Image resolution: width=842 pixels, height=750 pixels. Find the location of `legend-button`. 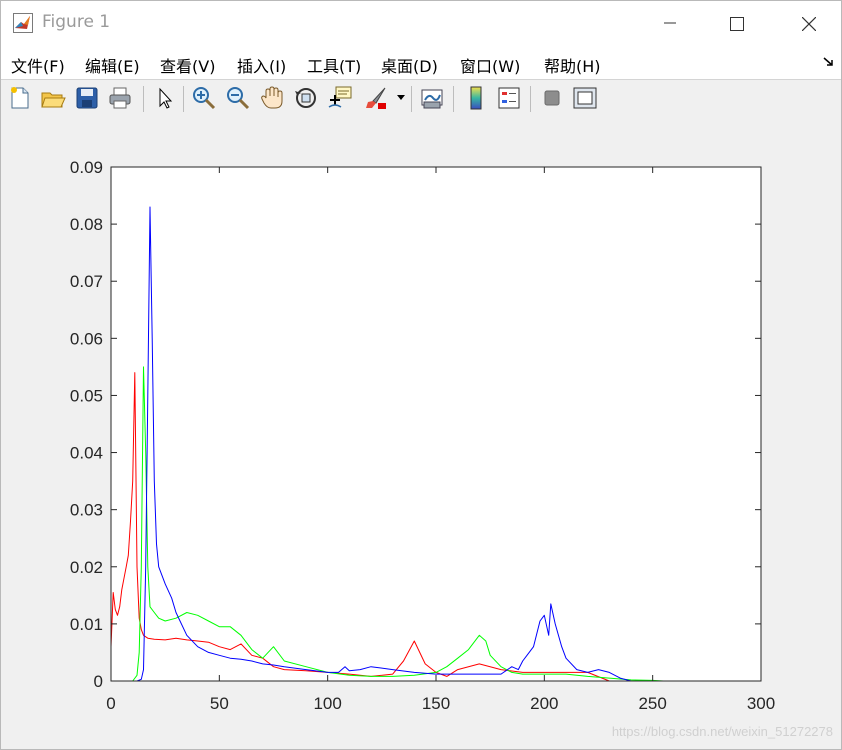

legend-button is located at coordinates (509, 98).